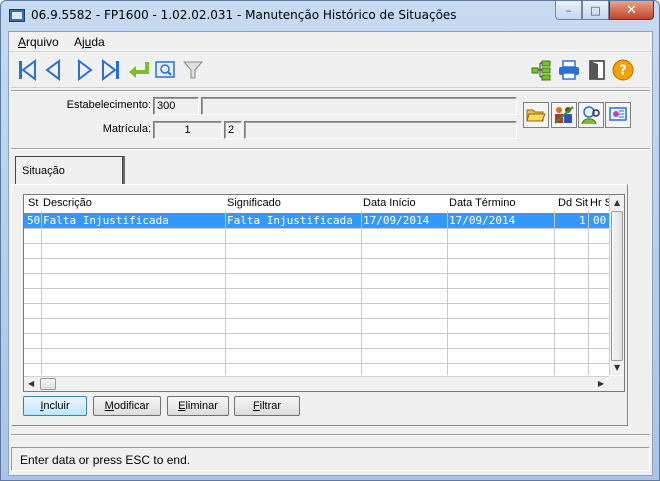 This screenshot has height=481, width=660. What do you see at coordinates (85, 70) in the screenshot?
I see `next-record-icon` at bounding box center [85, 70].